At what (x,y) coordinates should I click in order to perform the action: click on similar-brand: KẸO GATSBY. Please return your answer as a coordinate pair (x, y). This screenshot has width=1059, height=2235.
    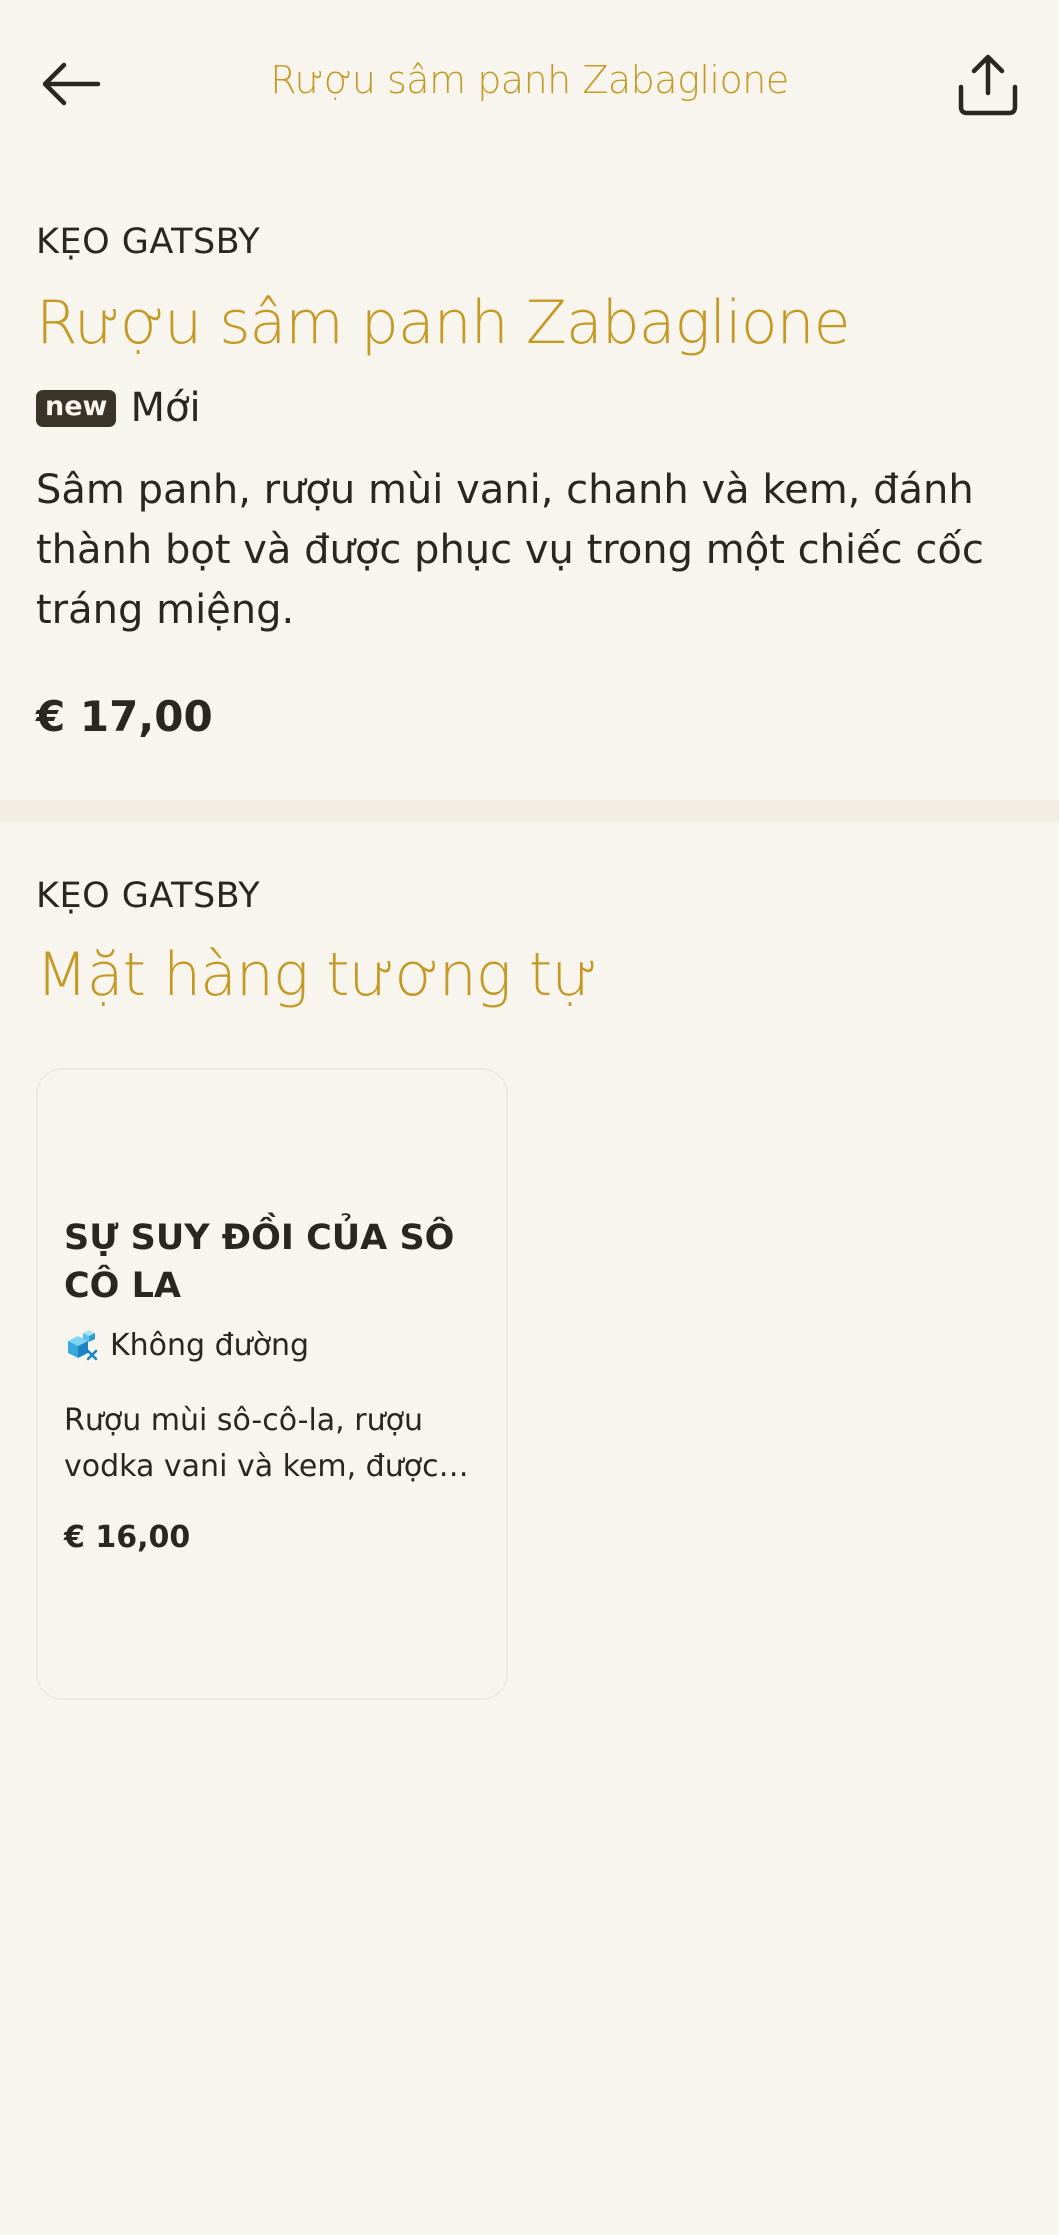
    Looking at the image, I should click on (148, 896).